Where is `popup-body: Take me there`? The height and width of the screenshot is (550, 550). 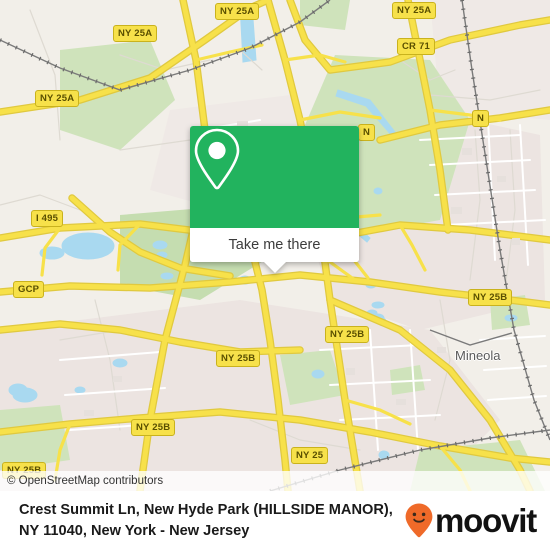 popup-body: Take me there is located at coordinates (274, 194).